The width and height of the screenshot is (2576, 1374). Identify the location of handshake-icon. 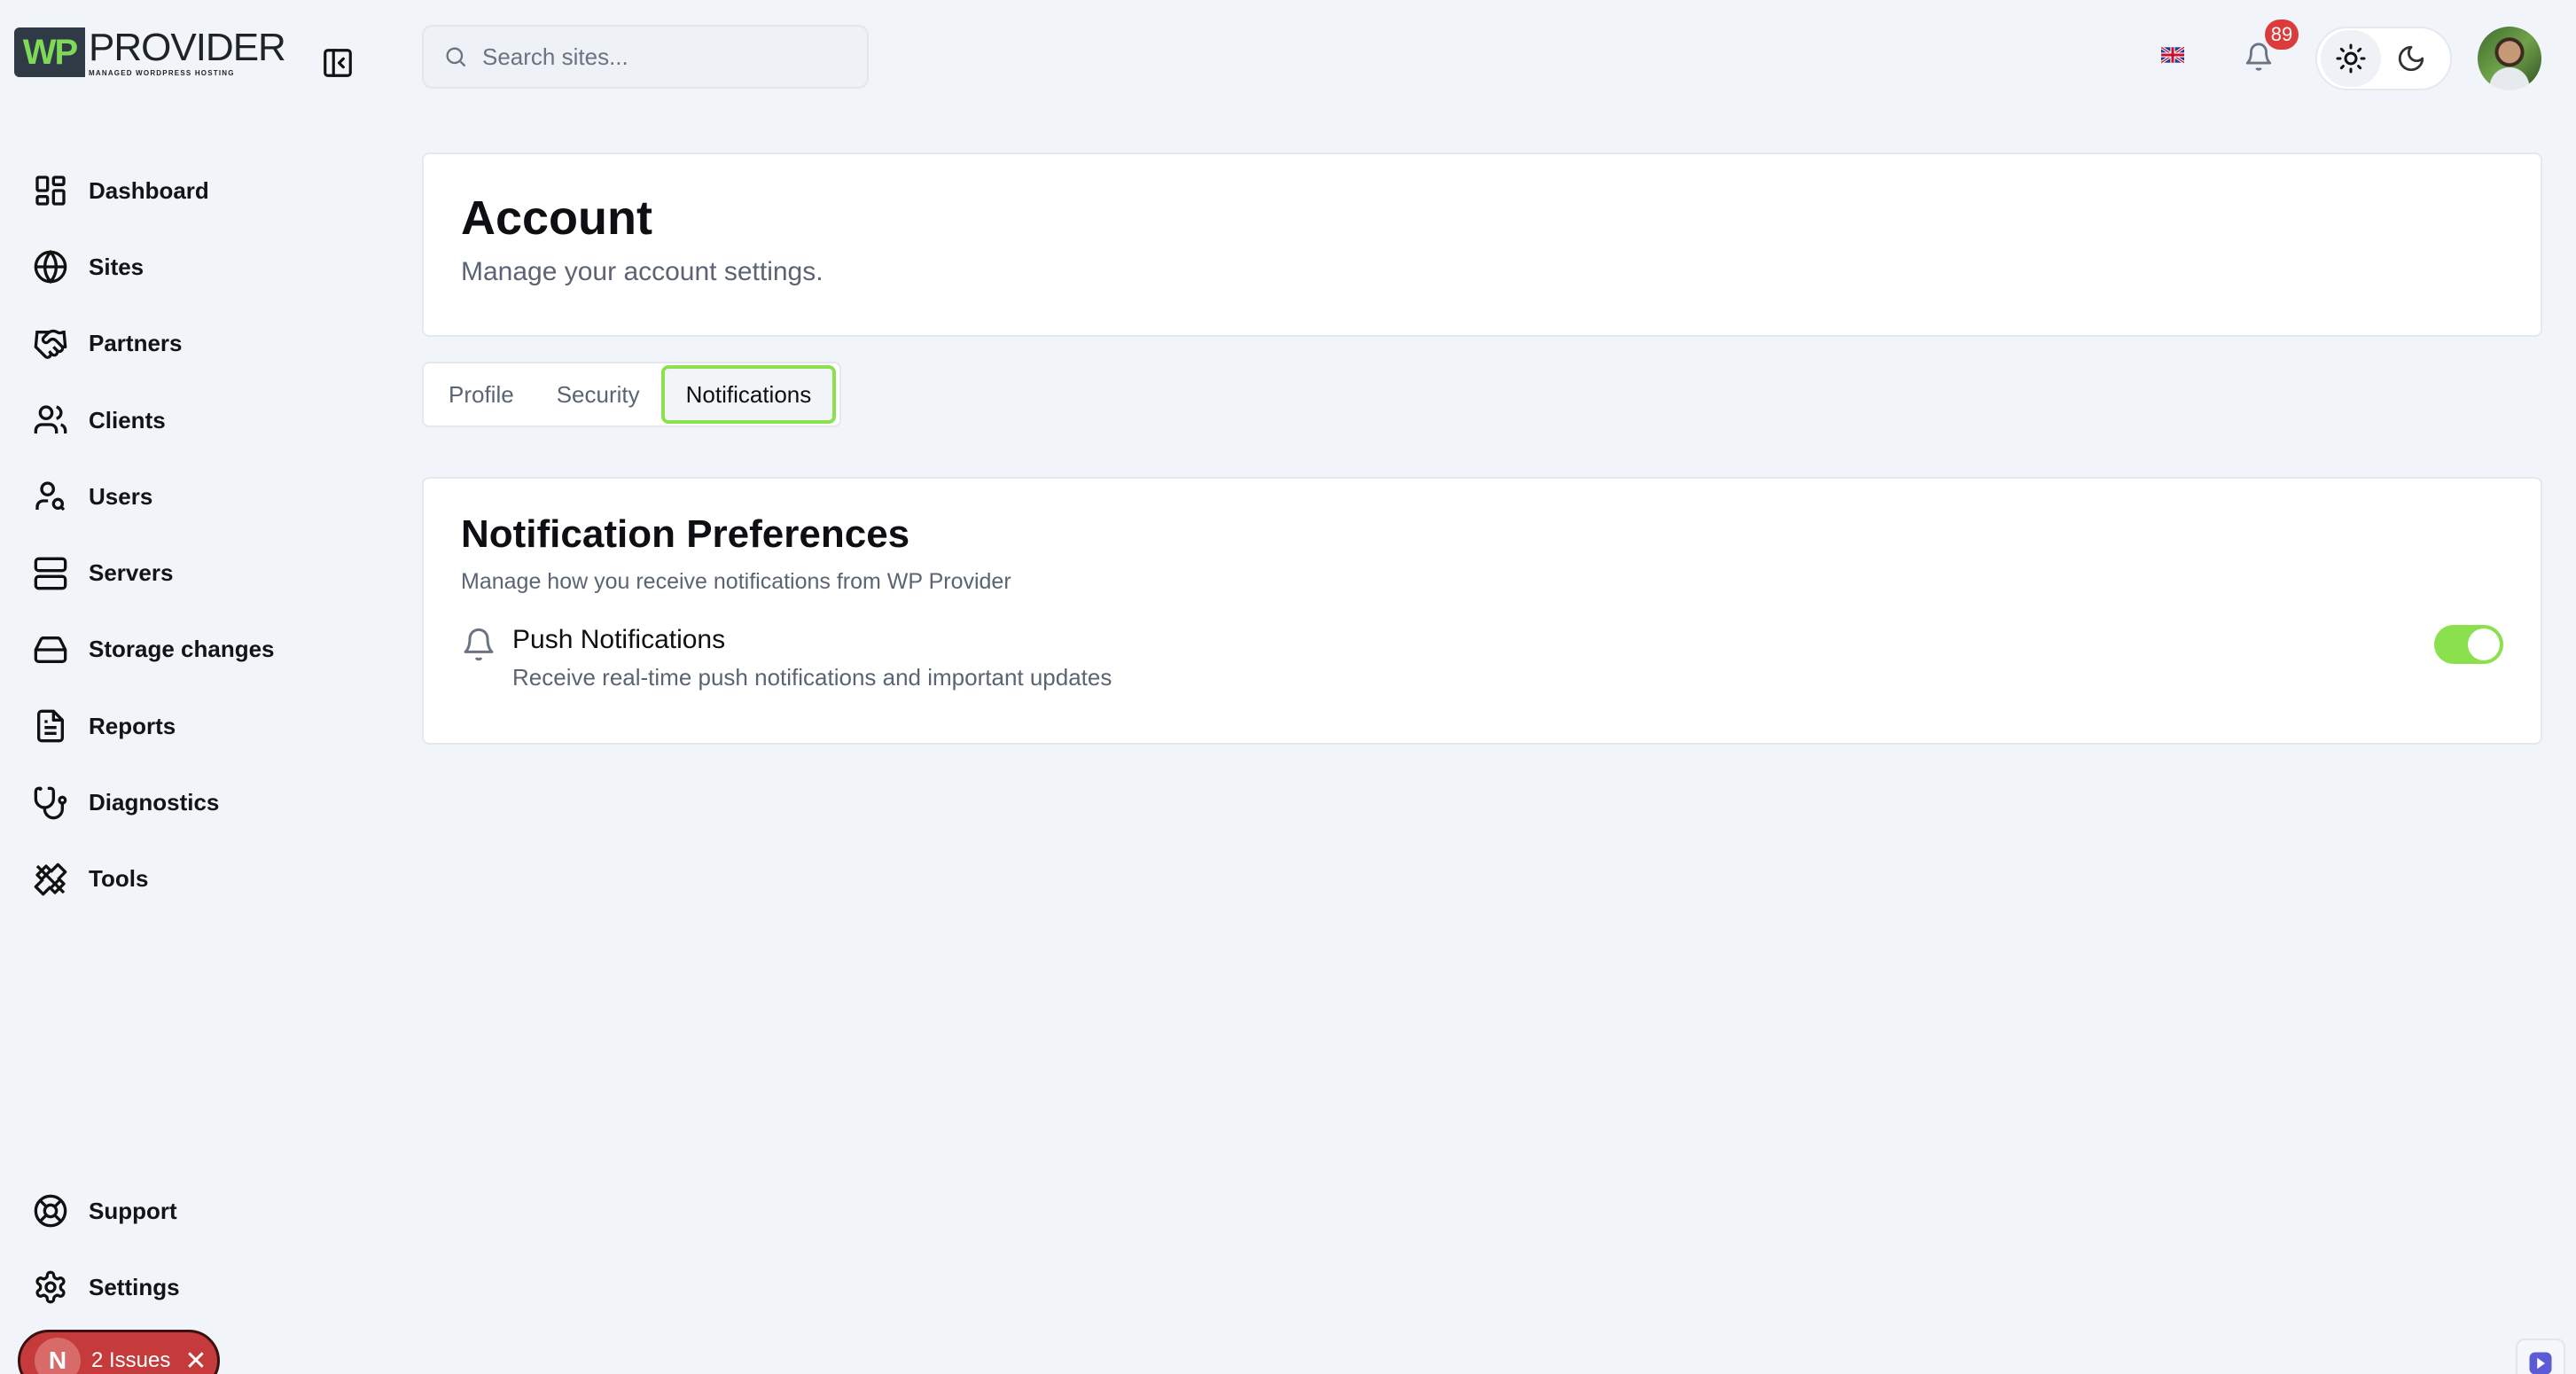
(50, 344).